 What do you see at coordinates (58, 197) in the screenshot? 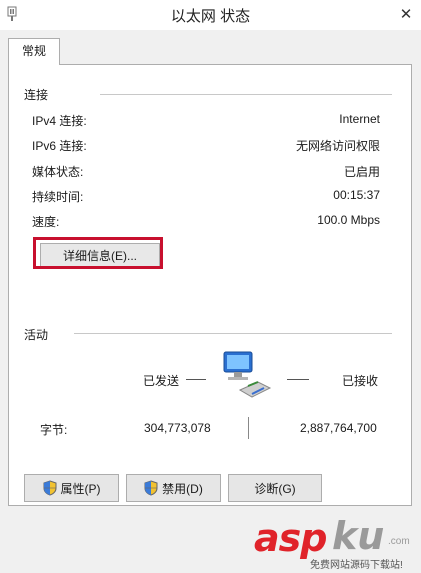
I see `row-key: 持续时间:` at bounding box center [58, 197].